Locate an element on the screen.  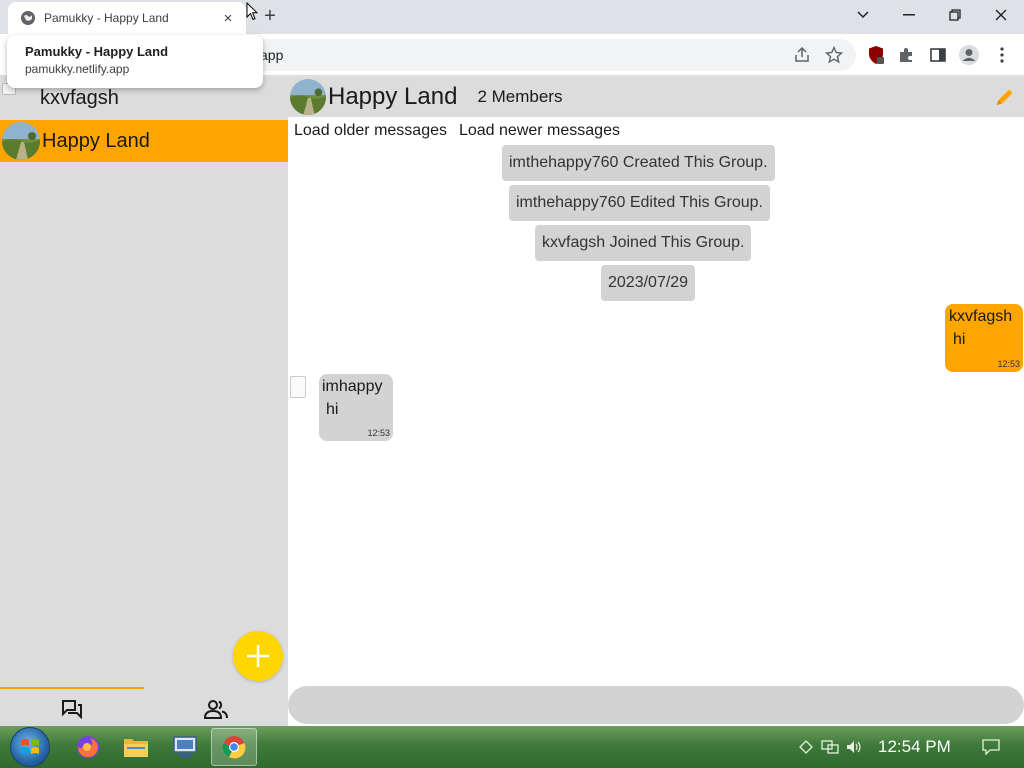
date-separator: 2023/07/29 is located at coordinates (648, 283).